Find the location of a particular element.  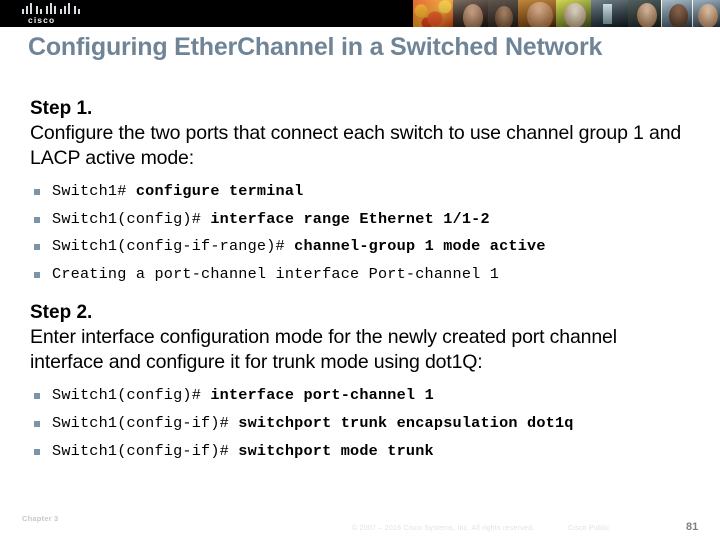

cisco-logo-bars is located at coordinates (53, 8).